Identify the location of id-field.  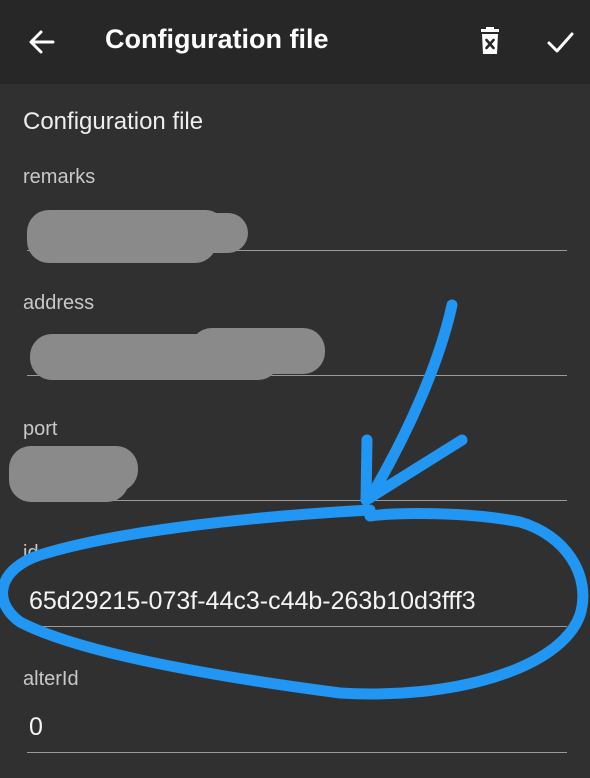
(297, 602).